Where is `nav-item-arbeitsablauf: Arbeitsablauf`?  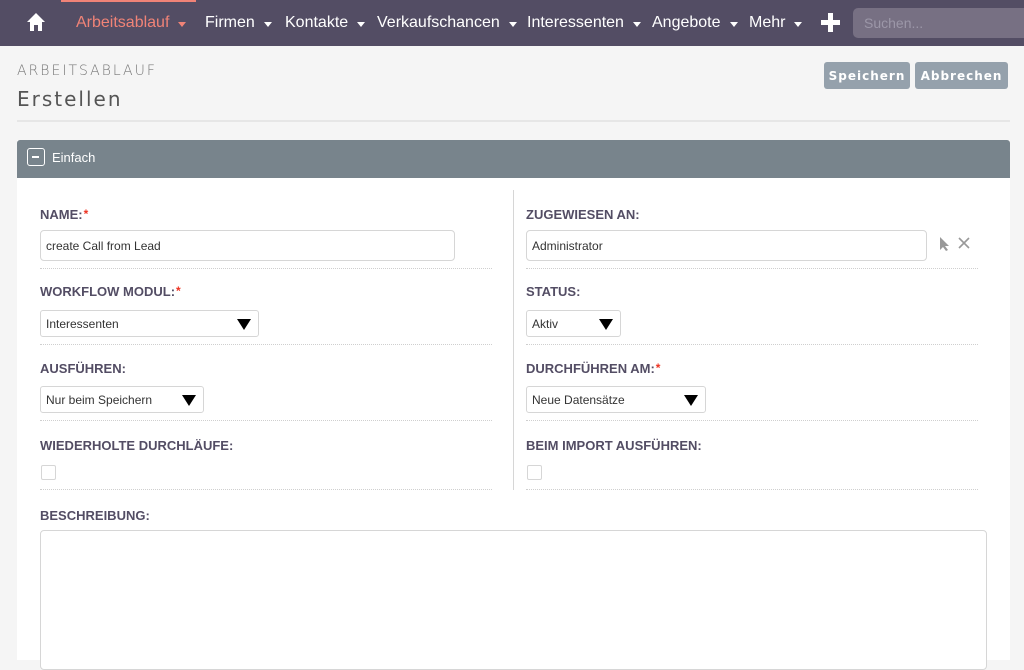 nav-item-arbeitsablauf: Arbeitsablauf is located at coordinates (131, 23).